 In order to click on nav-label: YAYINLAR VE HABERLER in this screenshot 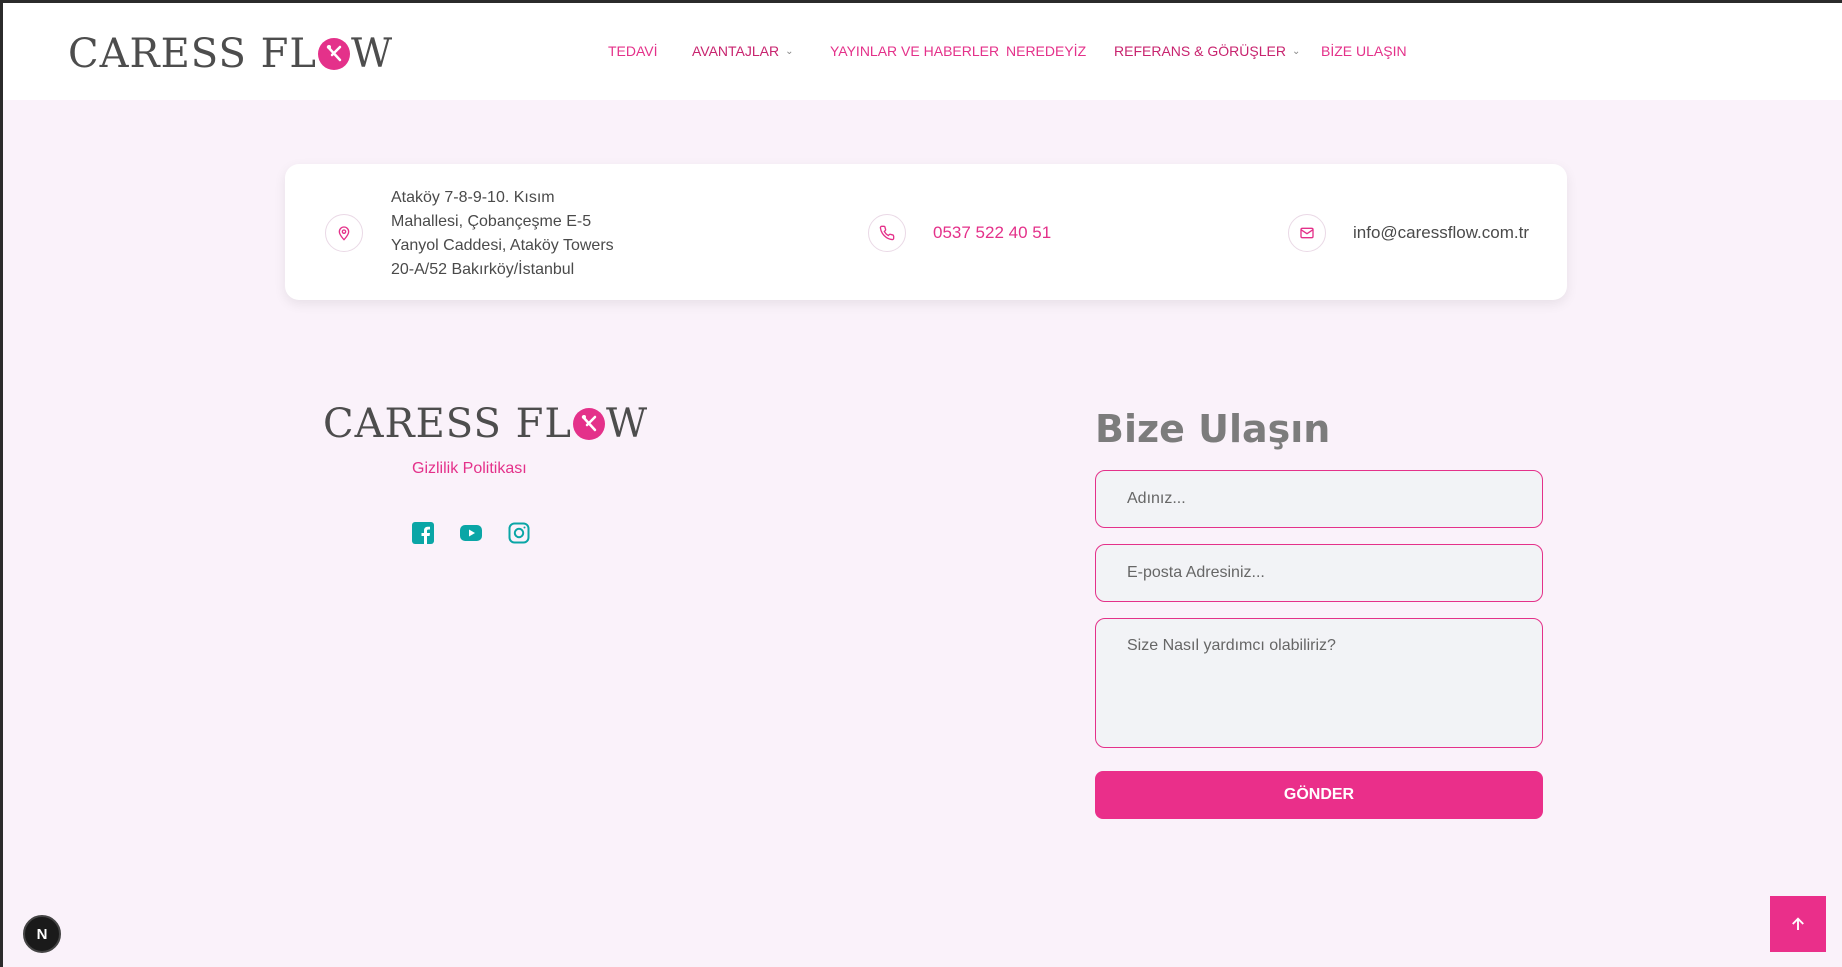, I will do `click(915, 51)`.